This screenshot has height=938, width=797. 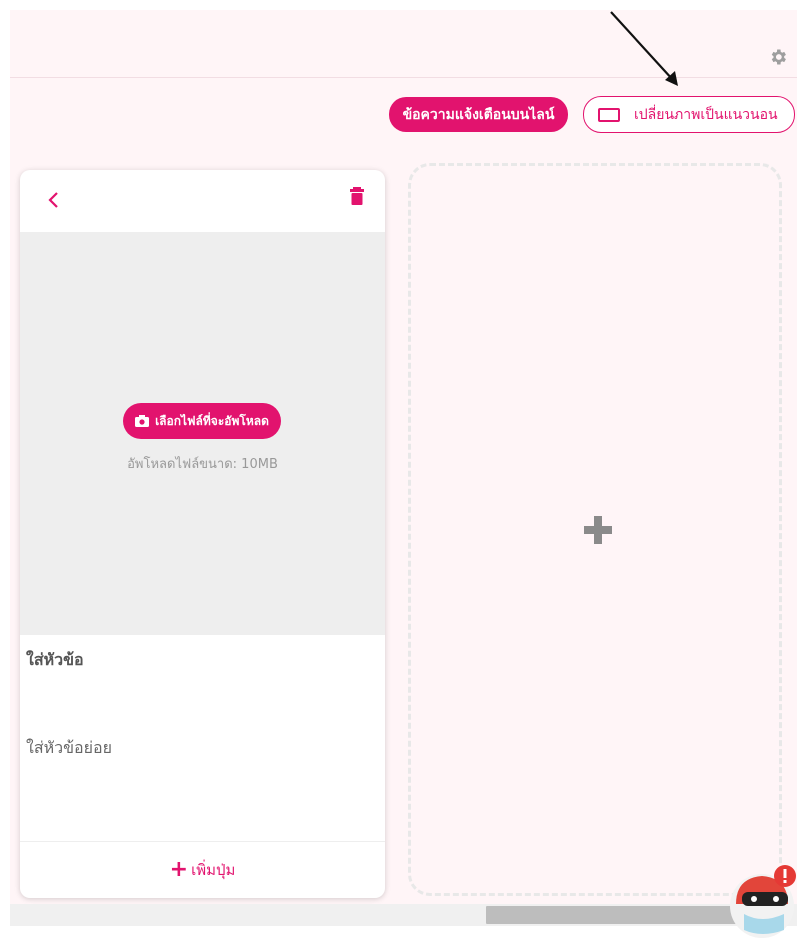 I want to click on add-button-label: เพิ่มปุ่ม, so click(x=213, y=870).